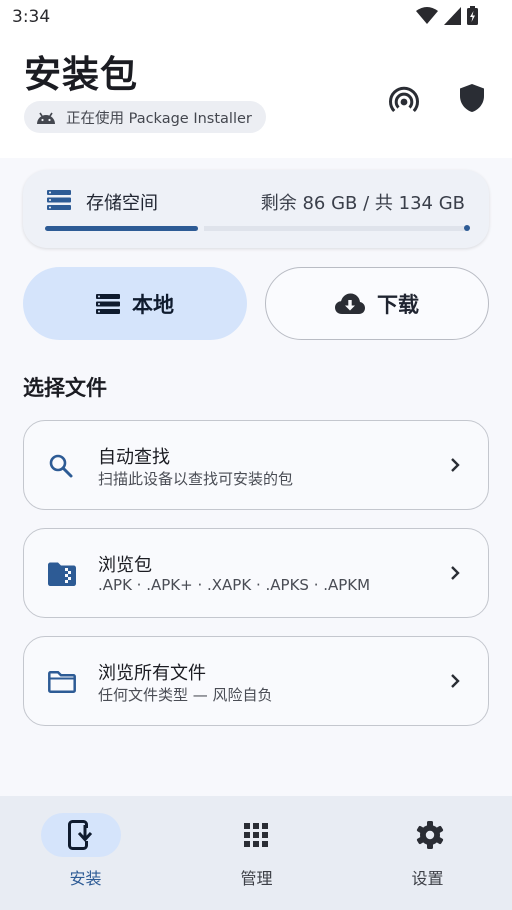 Image resolution: width=512 pixels, height=910 pixels. Describe the element at coordinates (350, 303) in the screenshot. I see `cloud-download-icon` at that location.